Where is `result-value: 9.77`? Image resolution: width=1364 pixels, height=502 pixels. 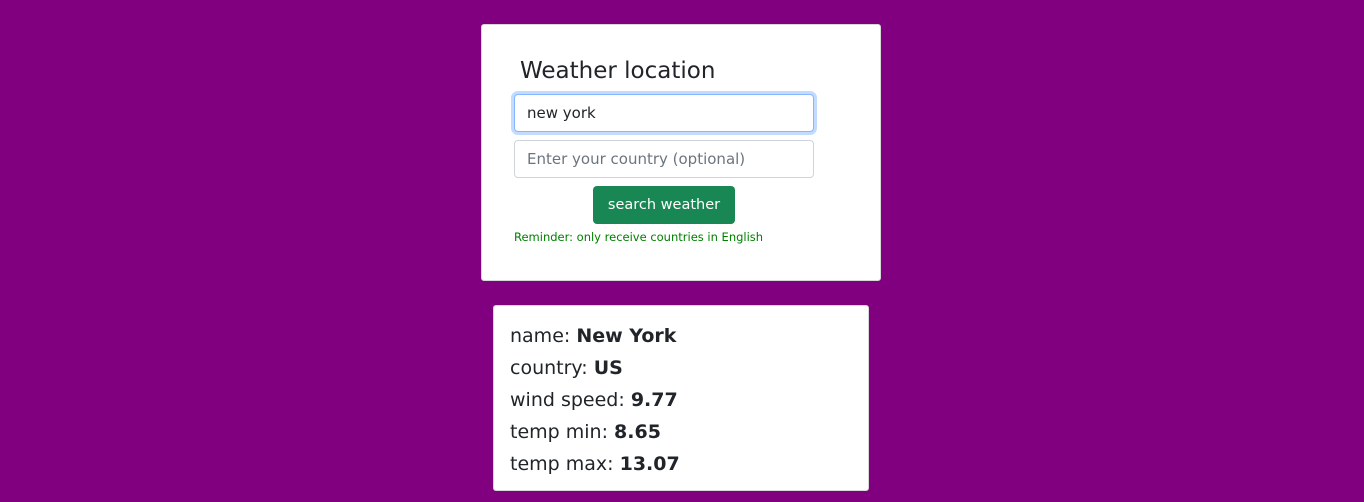
result-value: 9.77 is located at coordinates (654, 400).